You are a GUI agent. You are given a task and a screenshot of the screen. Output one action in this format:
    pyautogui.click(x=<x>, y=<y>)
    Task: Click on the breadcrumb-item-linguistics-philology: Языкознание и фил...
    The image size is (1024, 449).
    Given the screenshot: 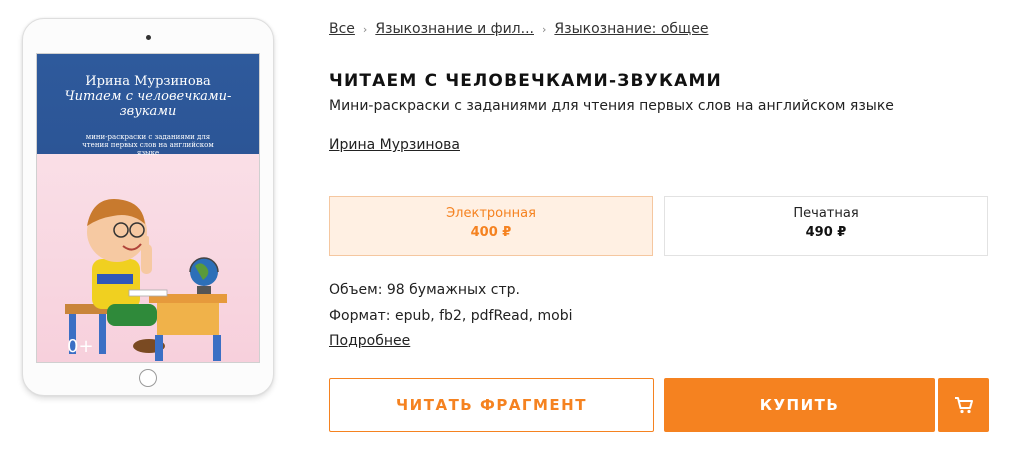 What is the action you would take?
    pyautogui.click(x=454, y=29)
    